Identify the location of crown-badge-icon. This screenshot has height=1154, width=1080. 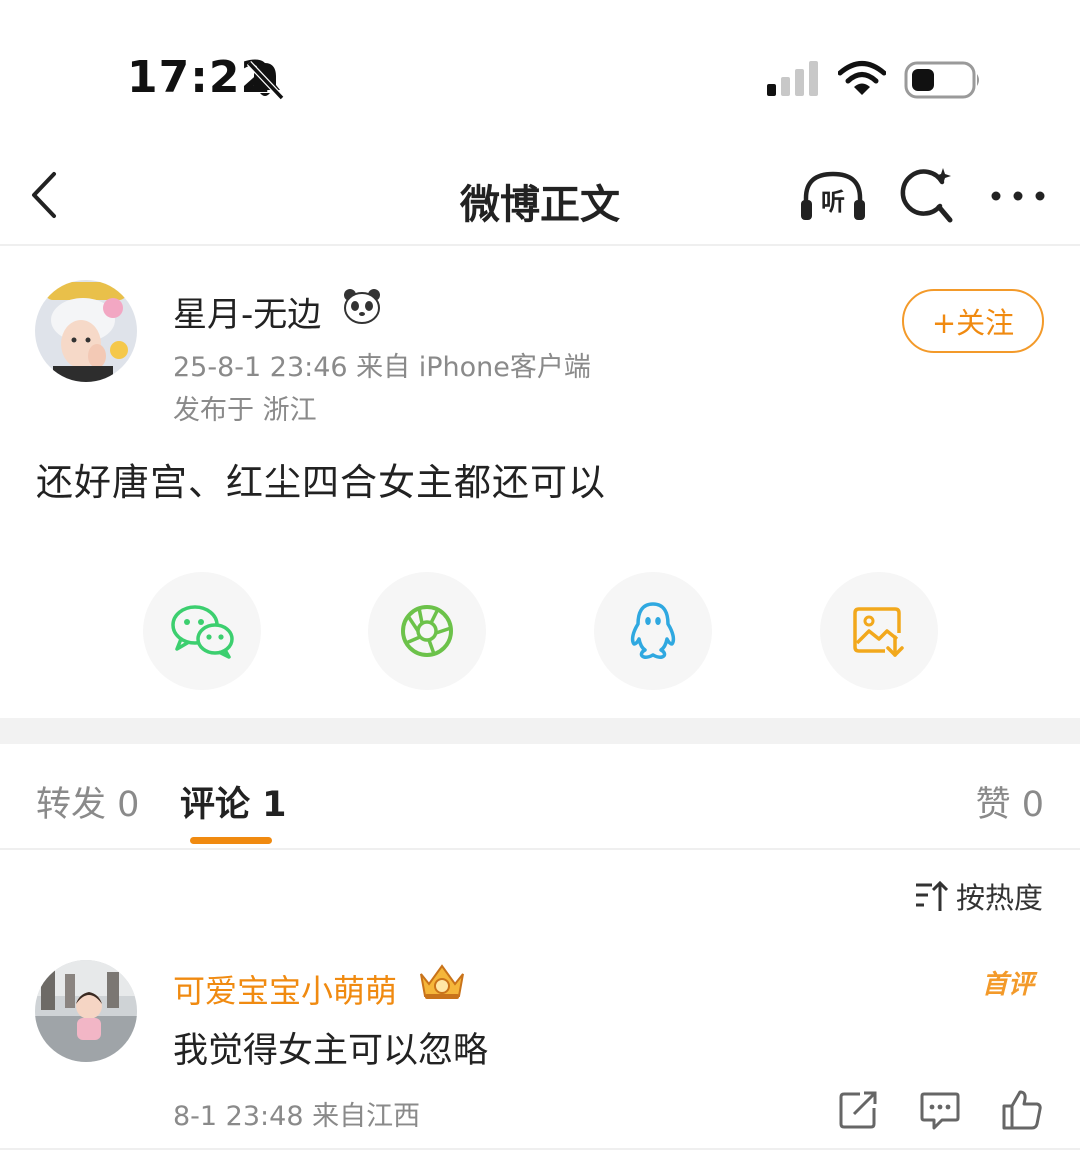
(442, 981).